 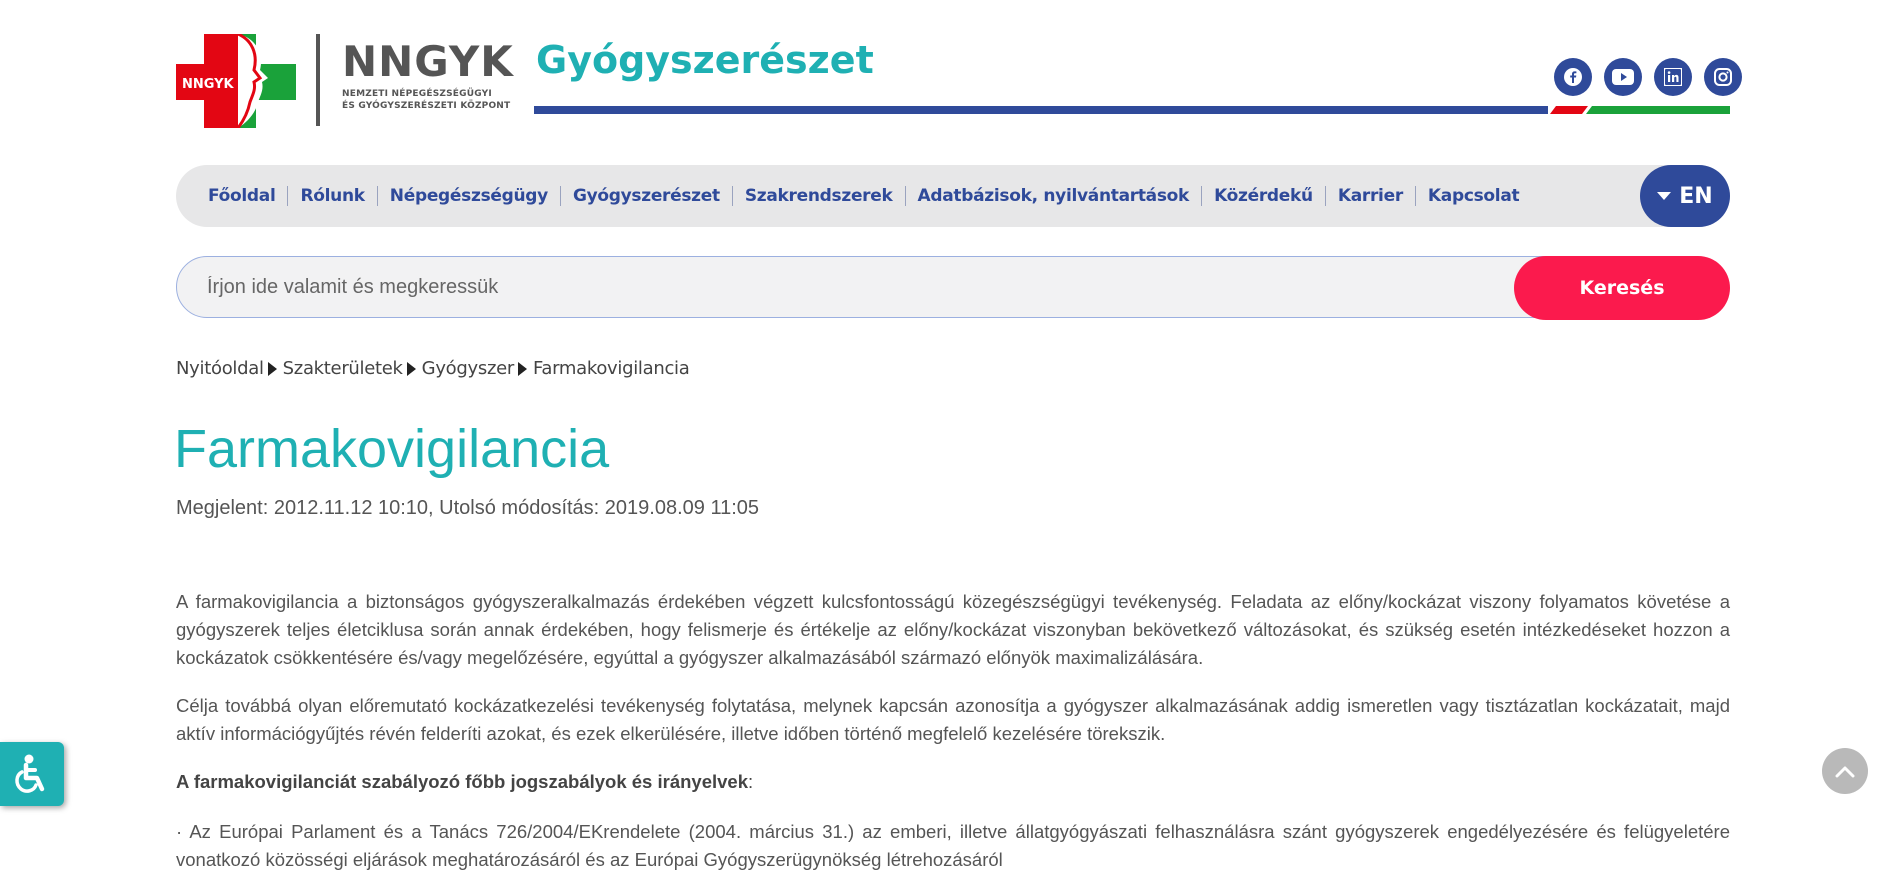 What do you see at coordinates (220, 368) in the screenshot?
I see `breadcrumb-home: Nyitóoldal` at bounding box center [220, 368].